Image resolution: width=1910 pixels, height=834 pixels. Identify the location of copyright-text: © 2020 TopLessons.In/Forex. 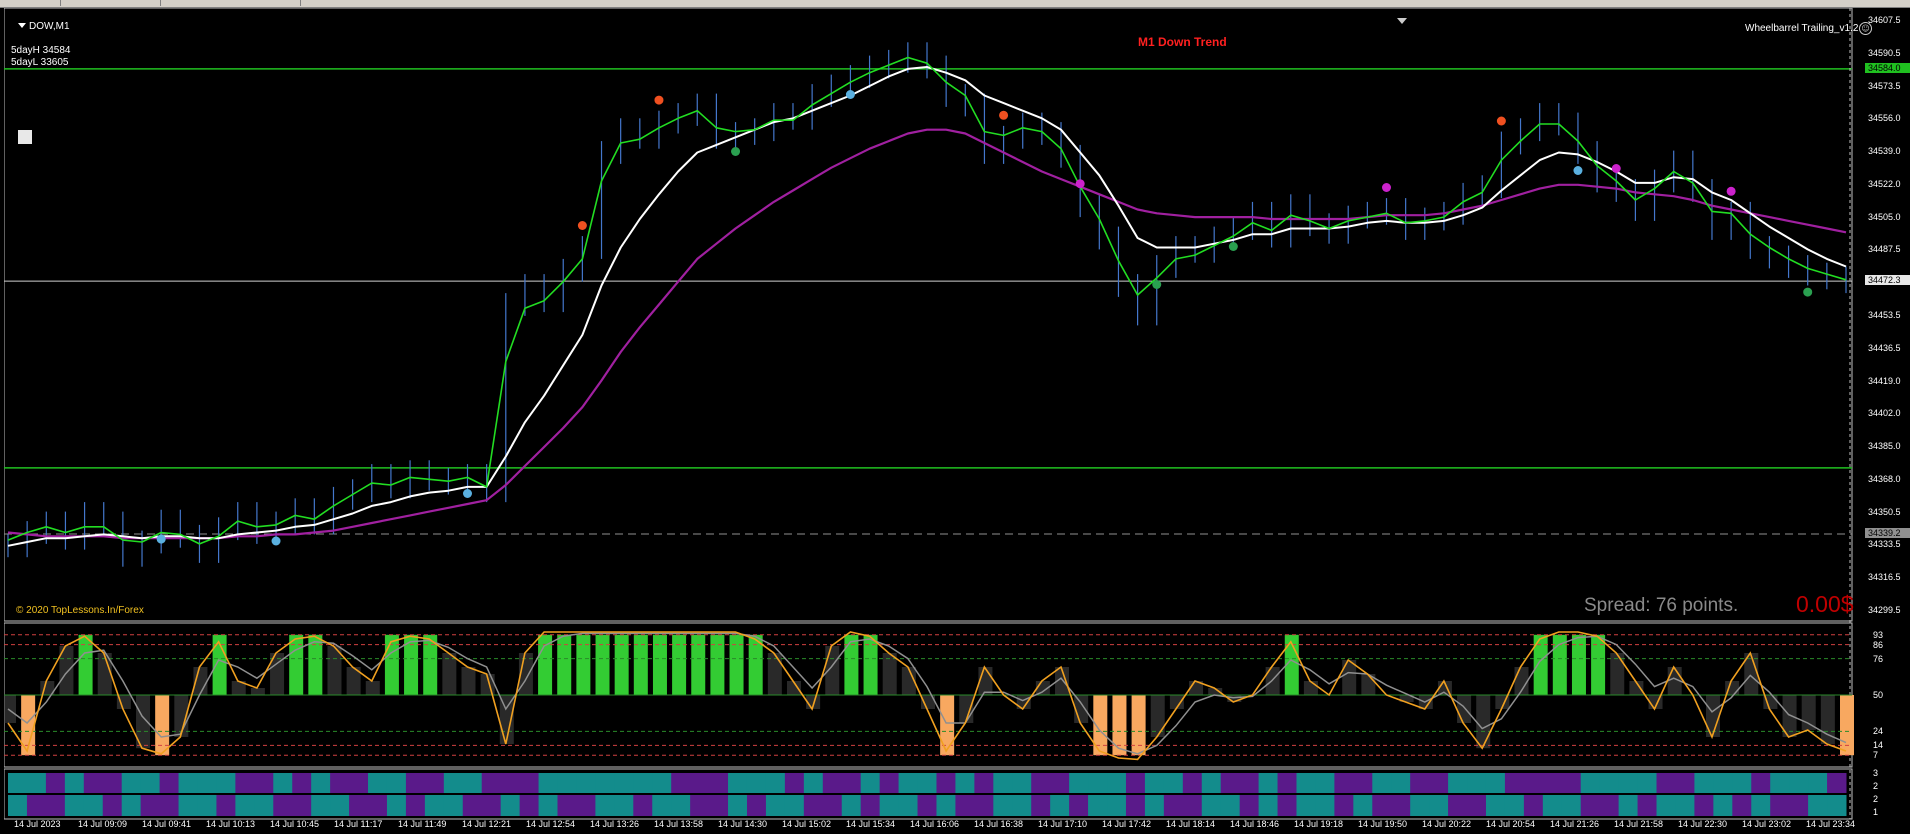
(80, 610).